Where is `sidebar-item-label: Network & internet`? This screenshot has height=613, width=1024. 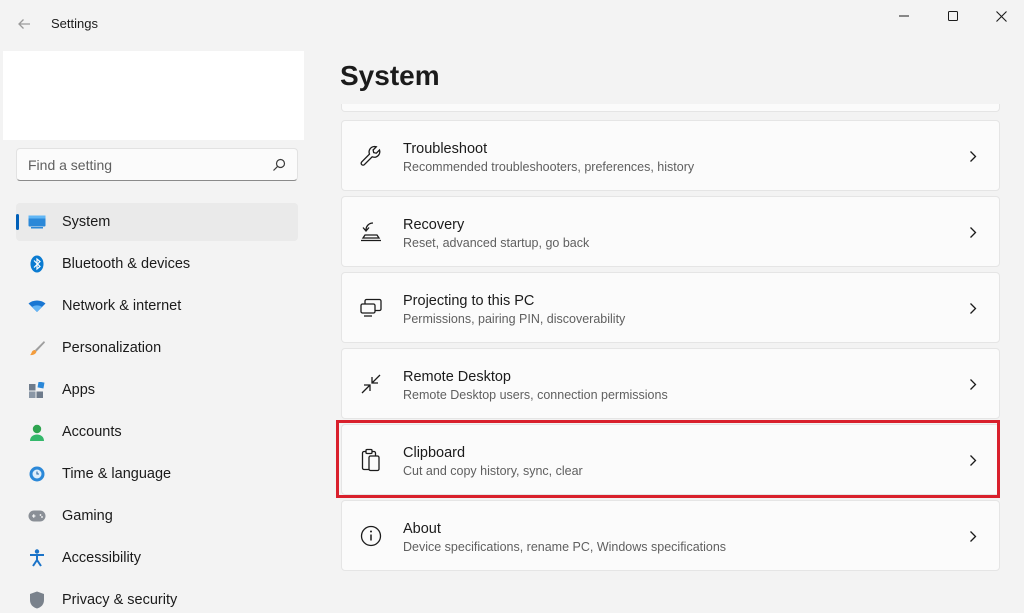 sidebar-item-label: Network & internet is located at coordinates (122, 306).